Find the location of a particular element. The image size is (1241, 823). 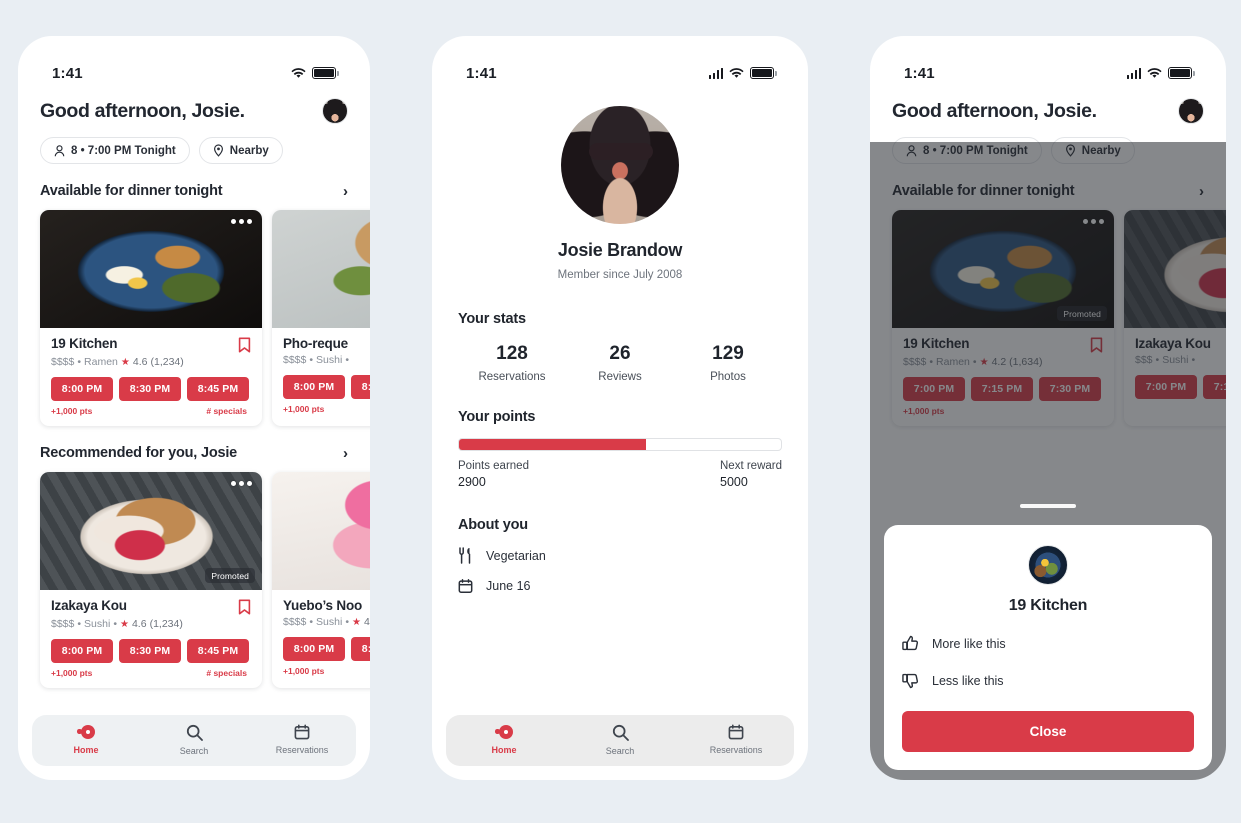

tab-reservations-label: Reservations is located at coordinates (302, 750).